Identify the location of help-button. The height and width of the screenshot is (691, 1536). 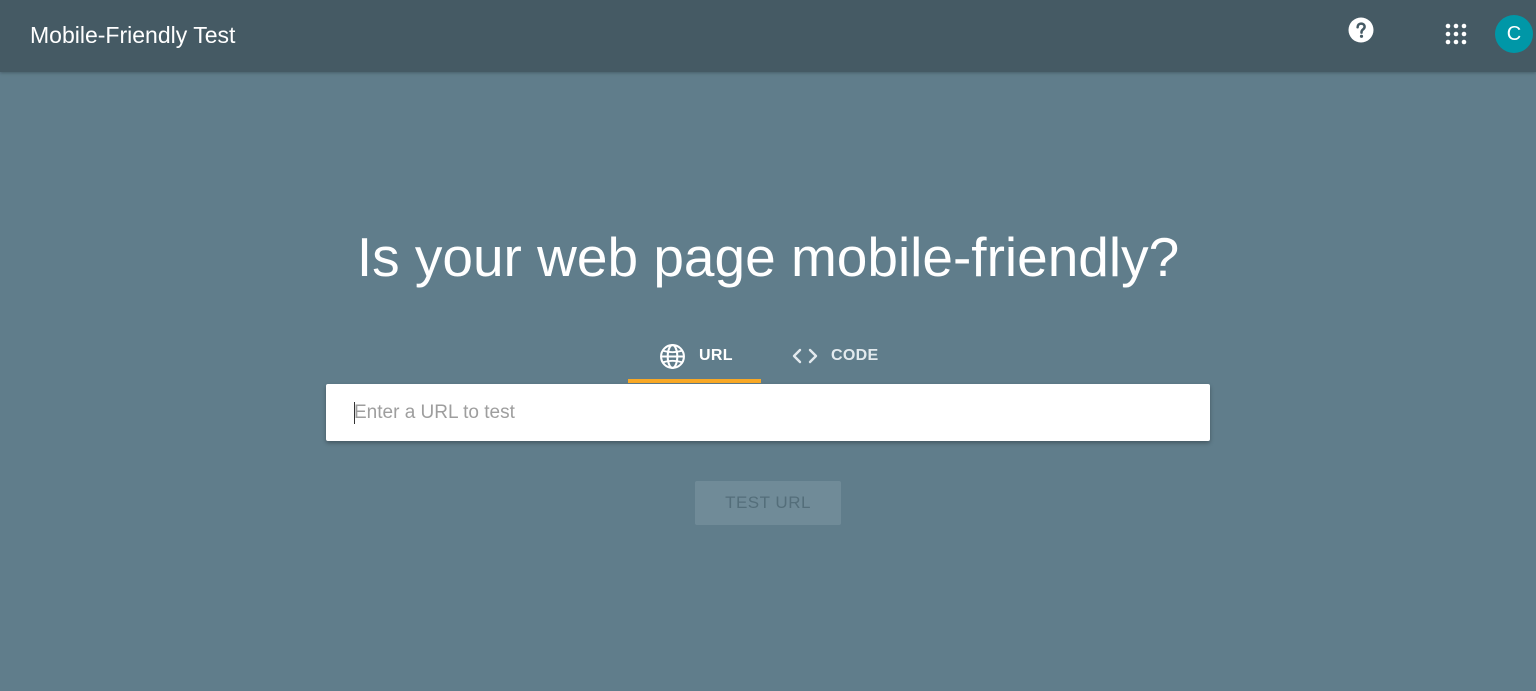
(1361, 30).